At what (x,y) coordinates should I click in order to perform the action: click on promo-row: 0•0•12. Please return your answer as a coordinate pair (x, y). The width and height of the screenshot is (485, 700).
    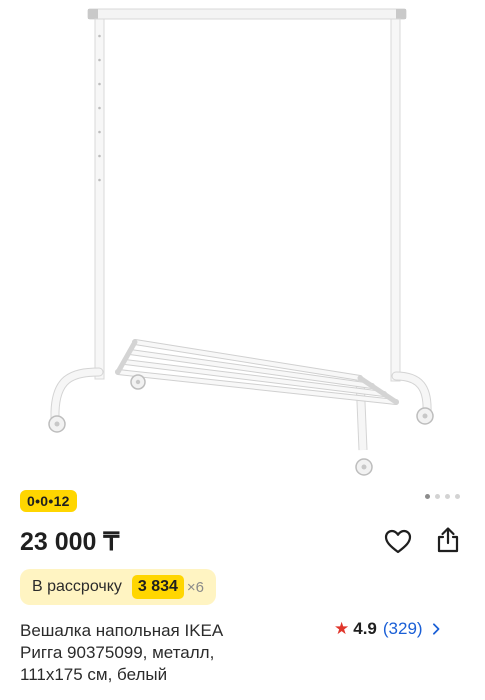
    Looking at the image, I should click on (48, 502).